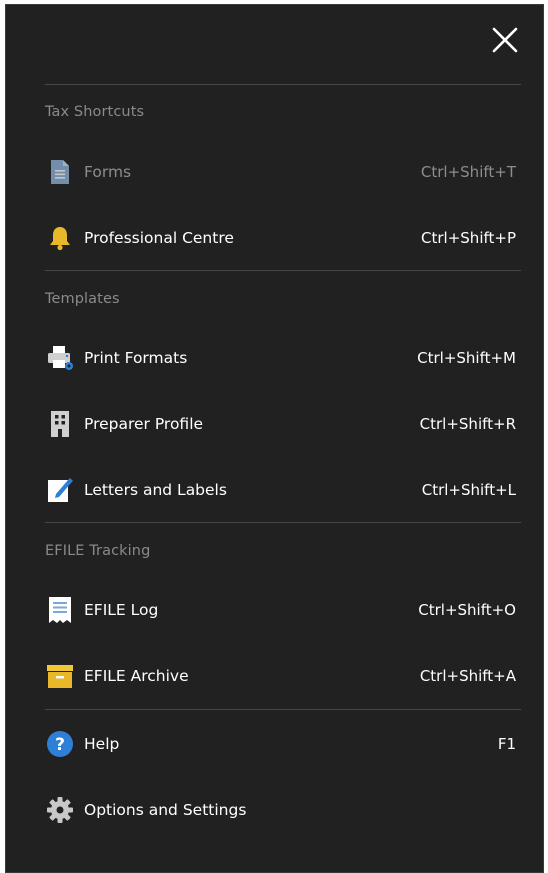 The image size is (548, 873). Describe the element at coordinates (468, 172) in the screenshot. I see `shortcut-text: Ctrl+Shift+T` at that location.